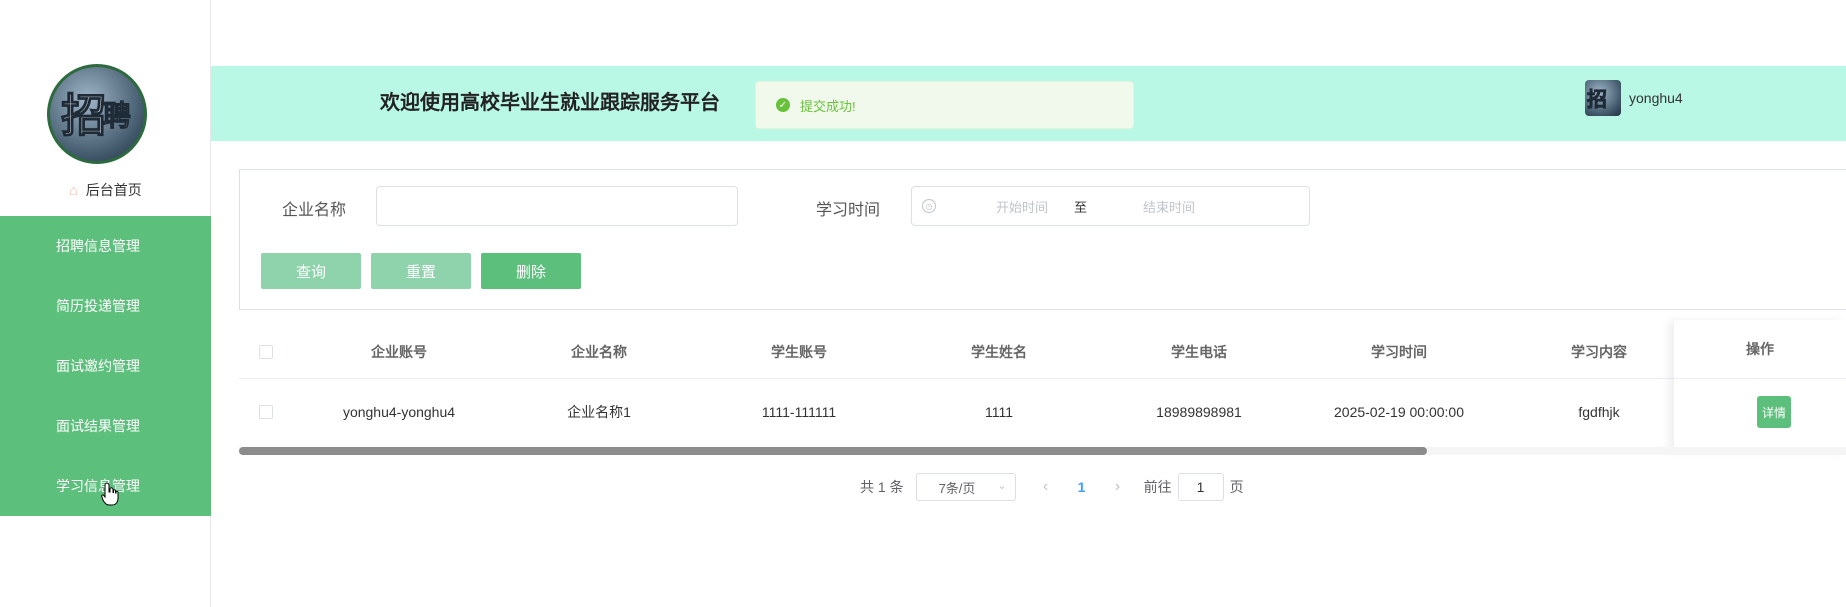  I want to click on delete-button: 删除, so click(531, 271).